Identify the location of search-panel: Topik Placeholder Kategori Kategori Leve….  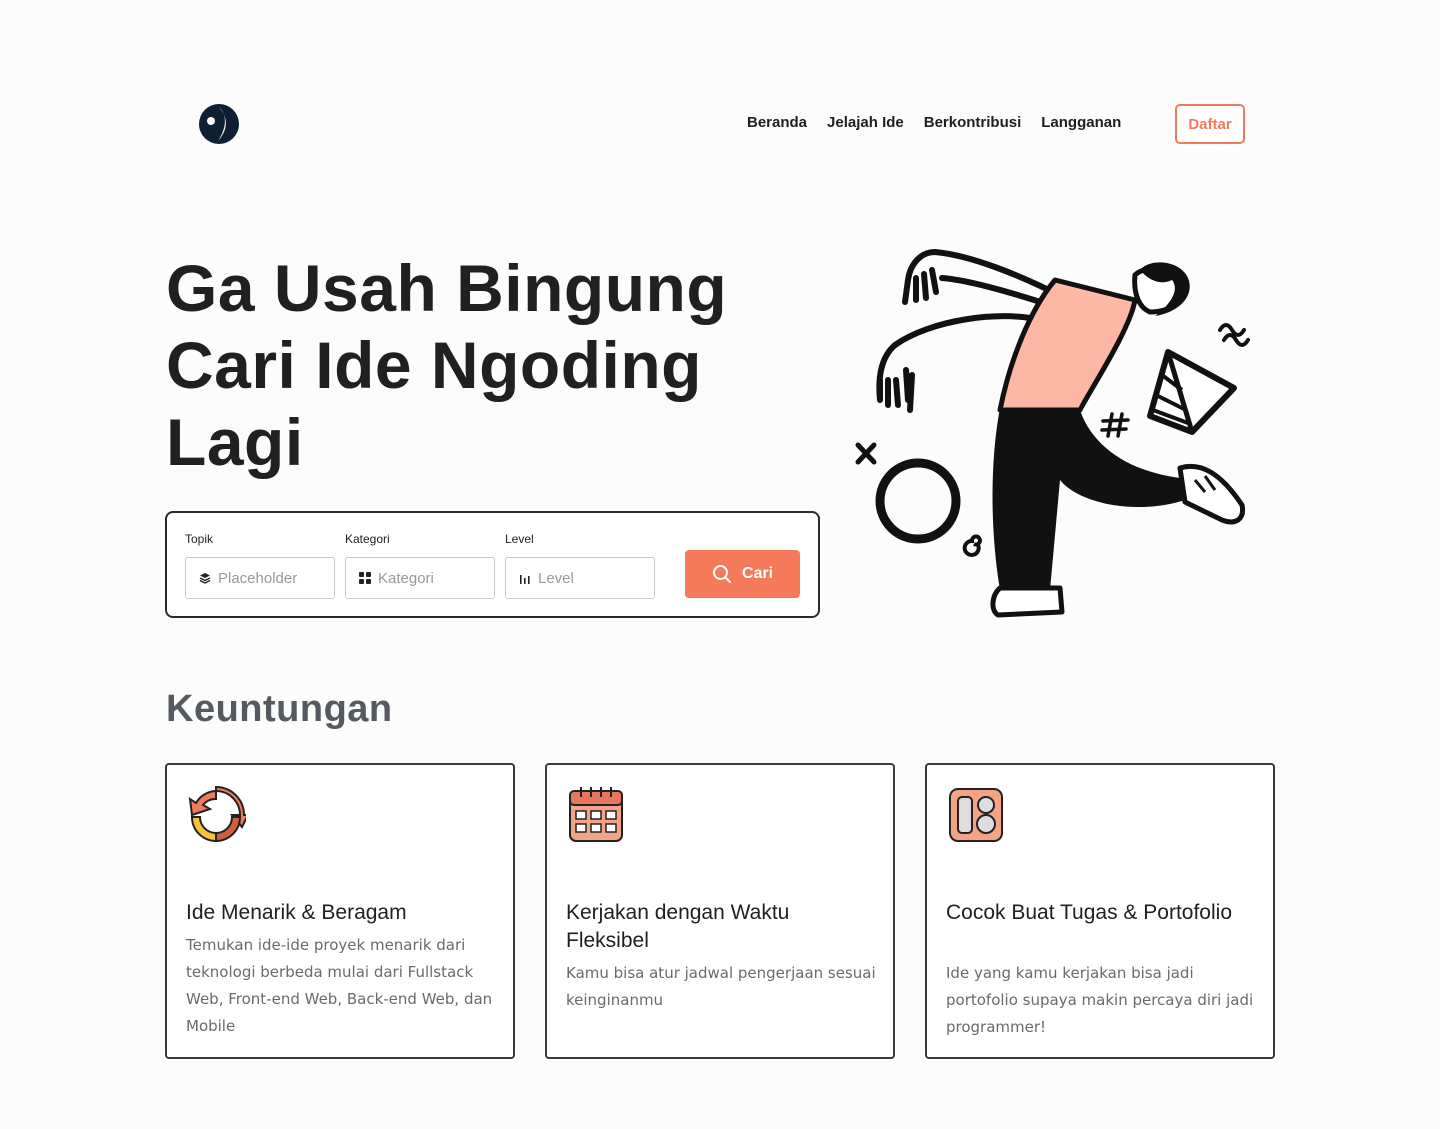
(492, 564).